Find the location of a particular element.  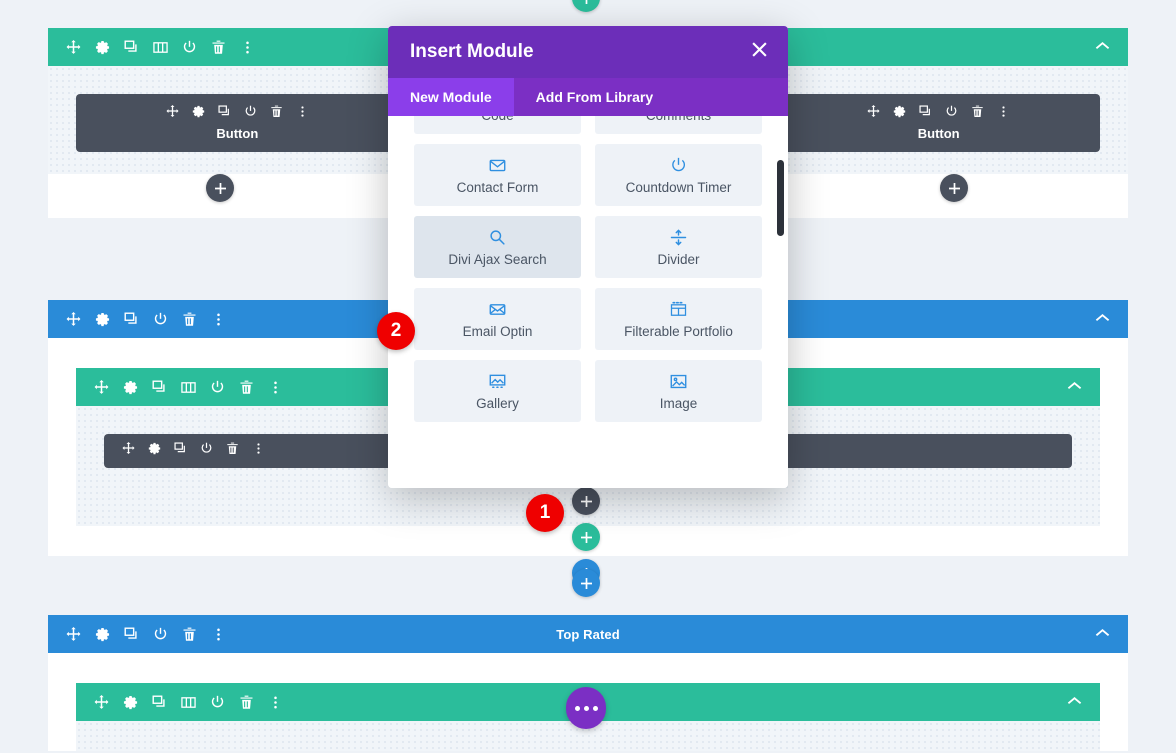

module-card-divider: Divider is located at coordinates (678, 247).